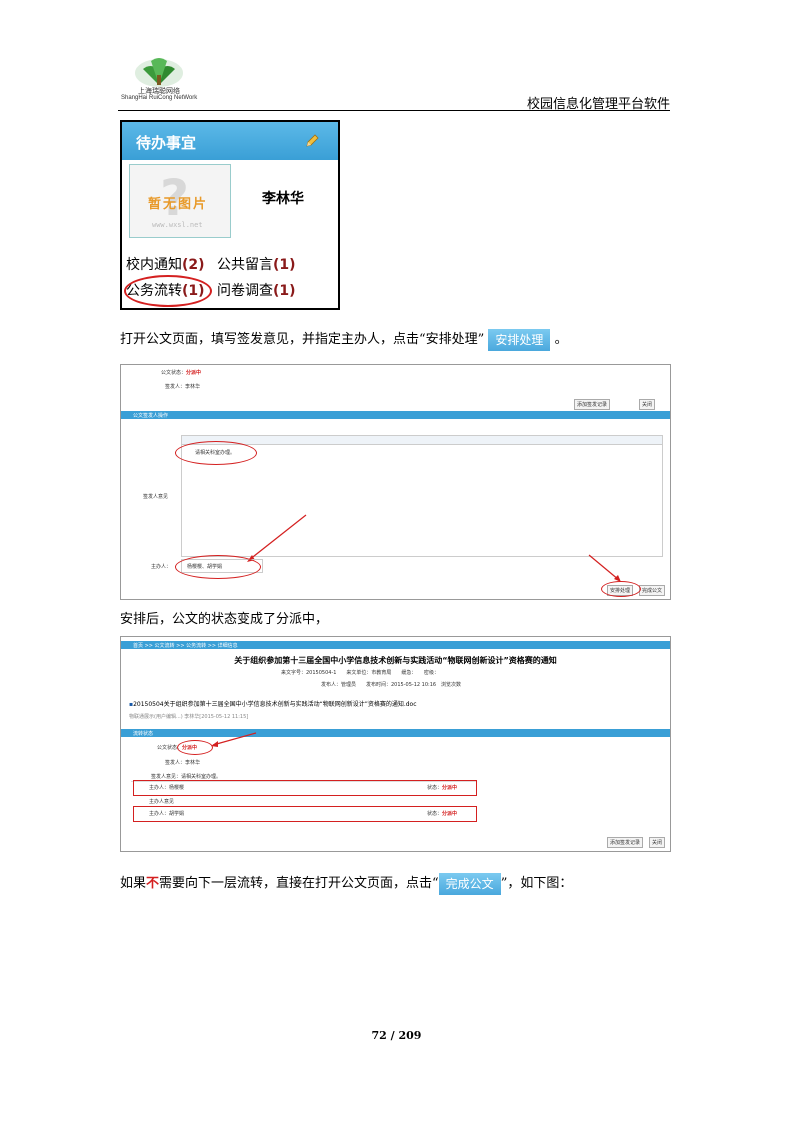  What do you see at coordinates (256, 264) in the screenshot?
I see `todo-item-message: 公共留言(1)` at bounding box center [256, 264].